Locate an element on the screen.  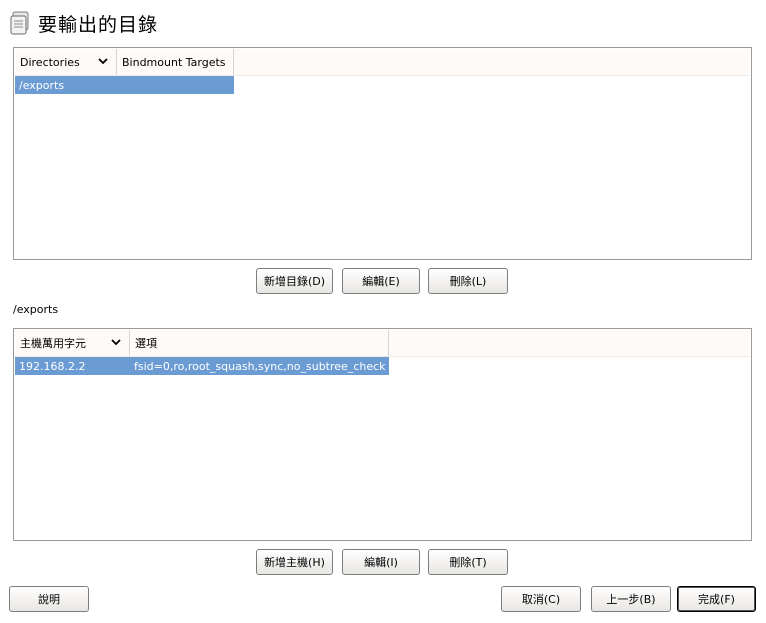
column-bindmount-targets: Bindmount Targets is located at coordinates (175, 62).